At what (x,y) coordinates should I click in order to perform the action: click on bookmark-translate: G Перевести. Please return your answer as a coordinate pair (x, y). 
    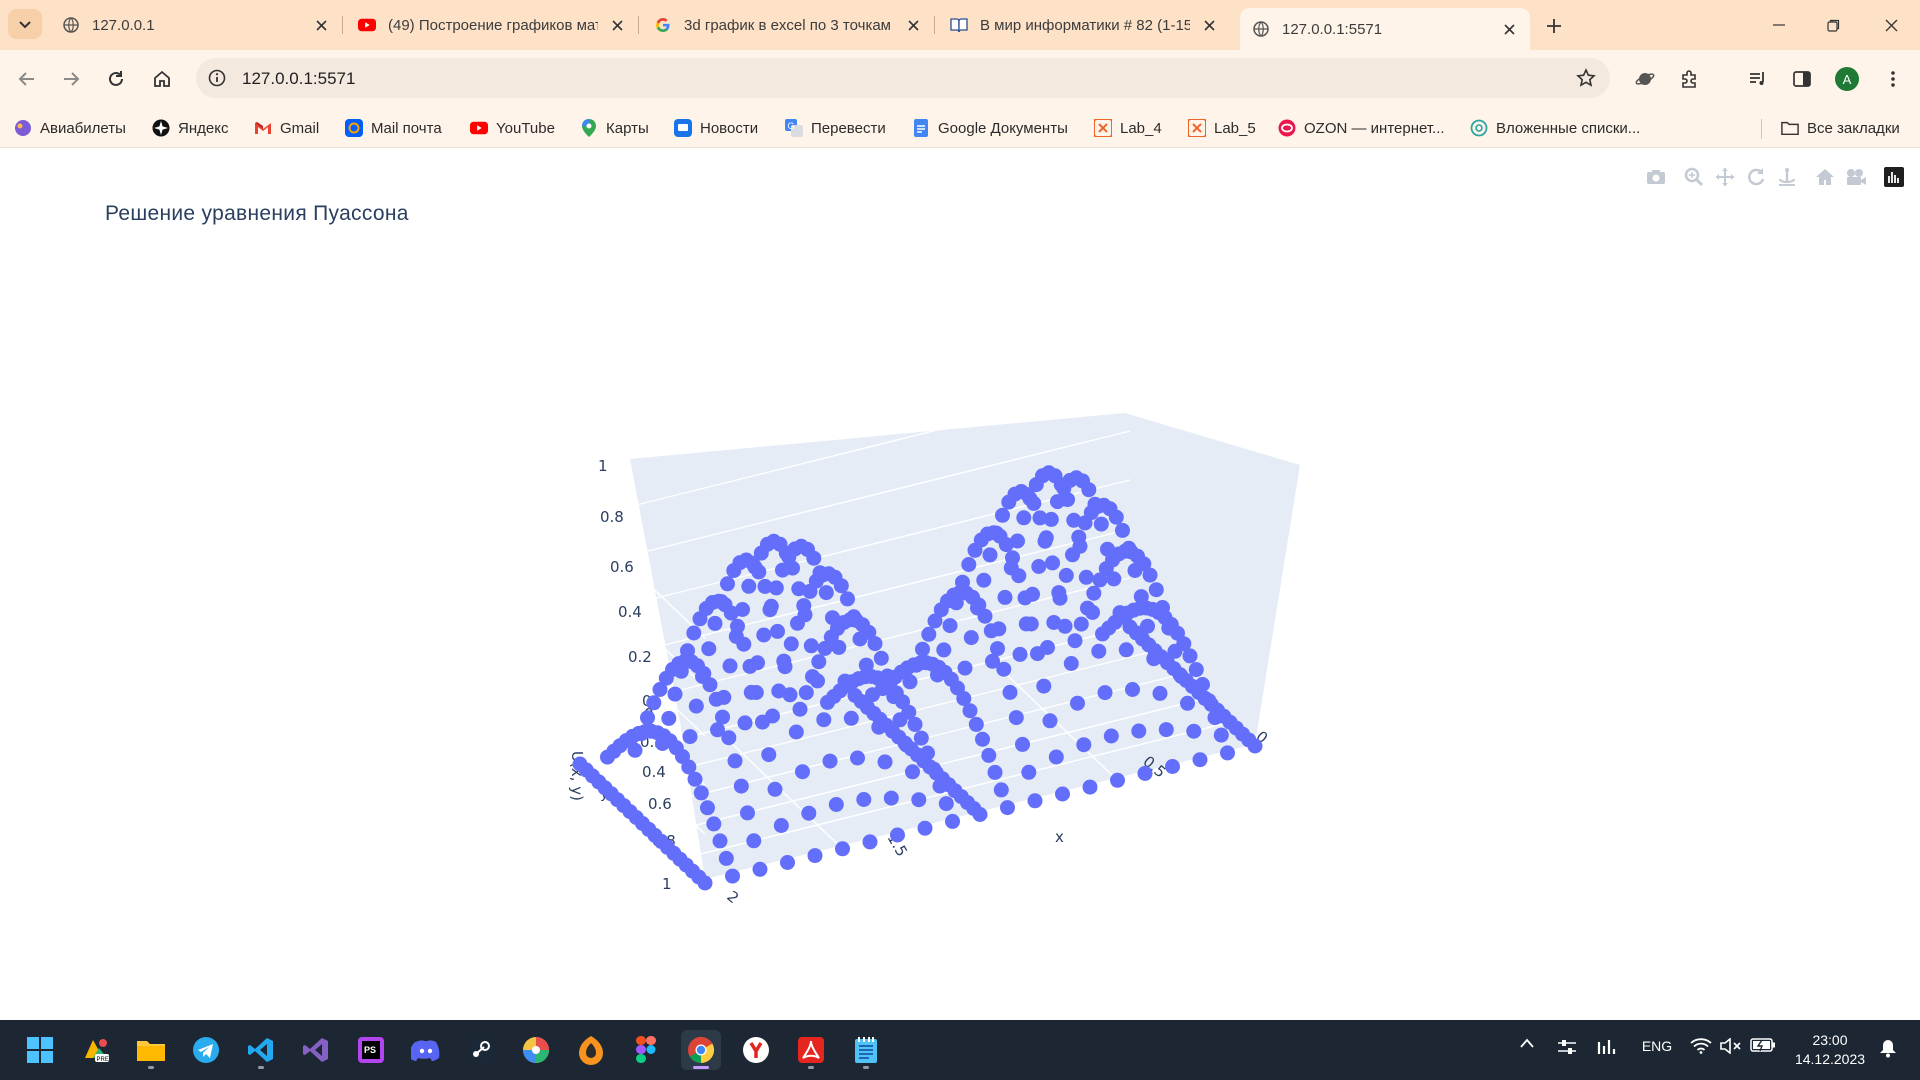
    Looking at the image, I should click on (835, 128).